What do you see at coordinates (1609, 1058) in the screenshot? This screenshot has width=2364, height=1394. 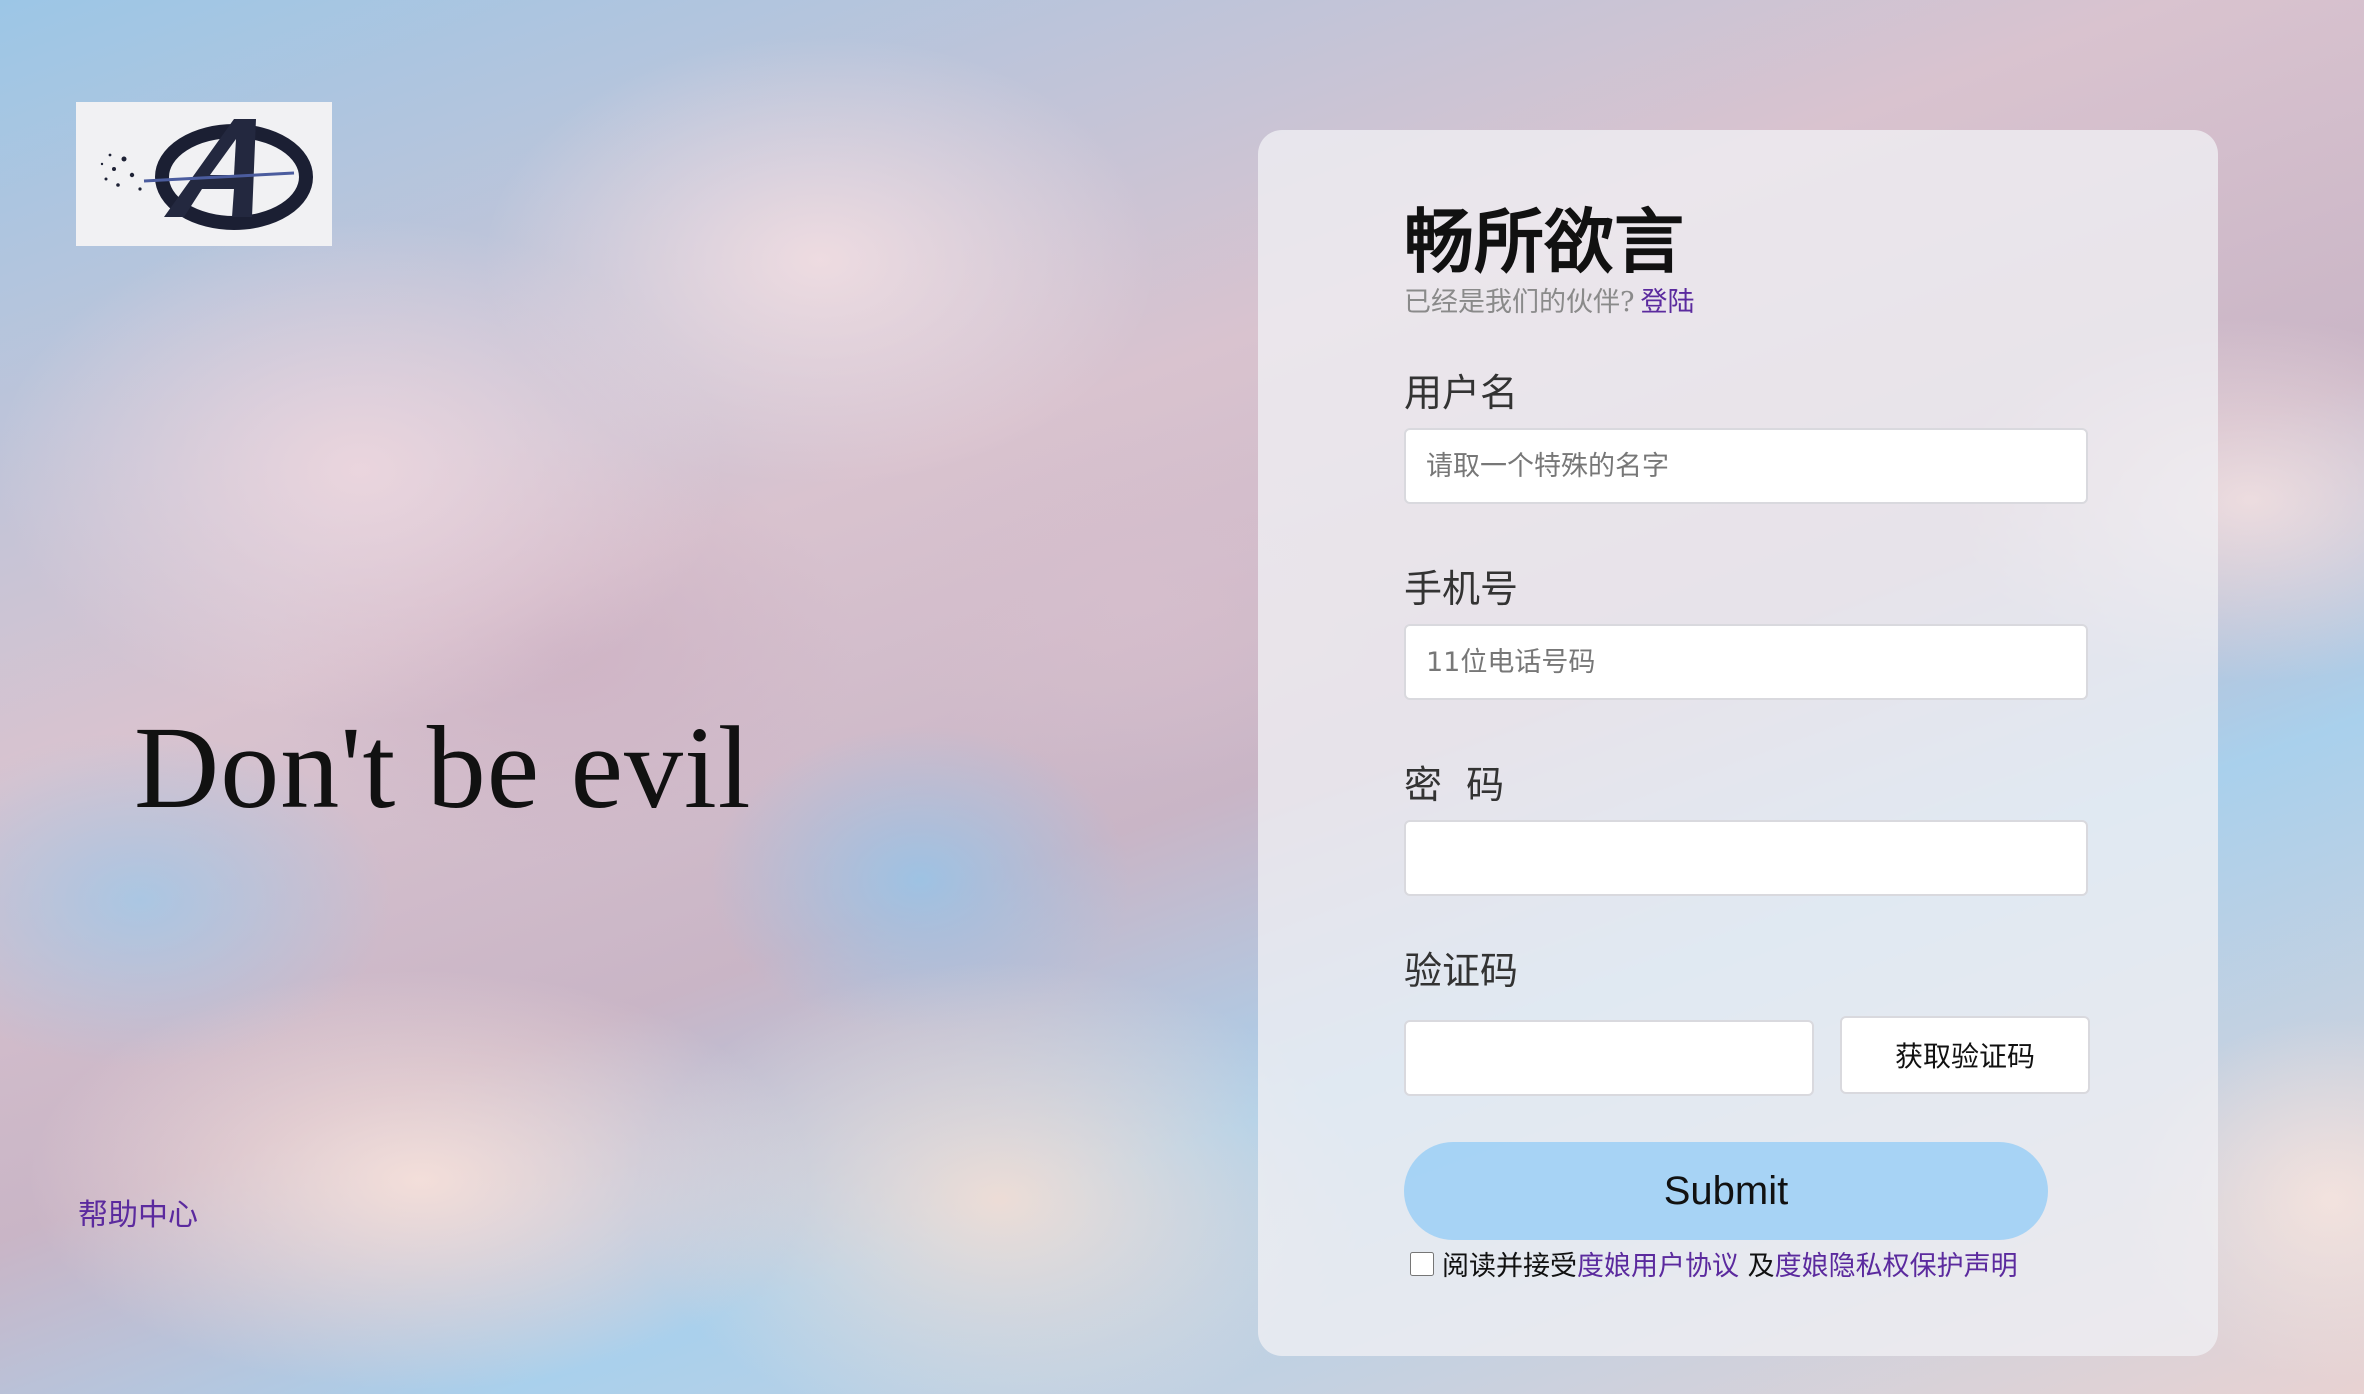 I see `verification-code-input` at bounding box center [1609, 1058].